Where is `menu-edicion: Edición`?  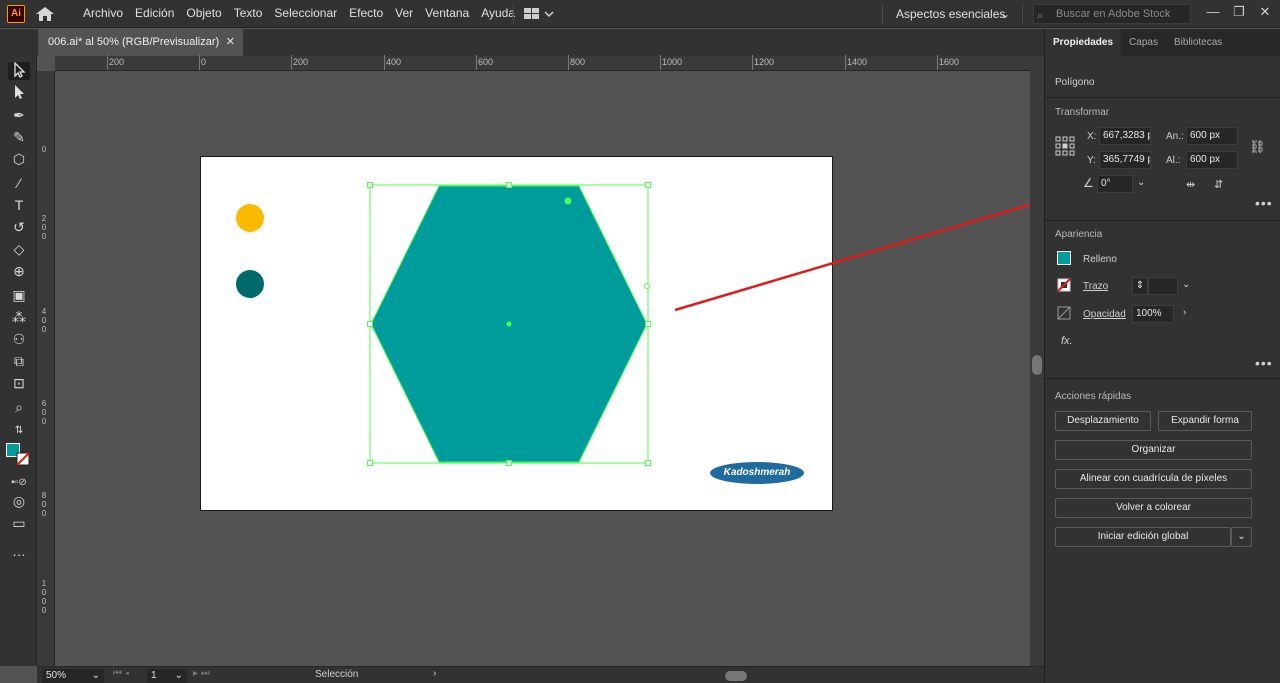 menu-edicion: Edición is located at coordinates (160, 14).